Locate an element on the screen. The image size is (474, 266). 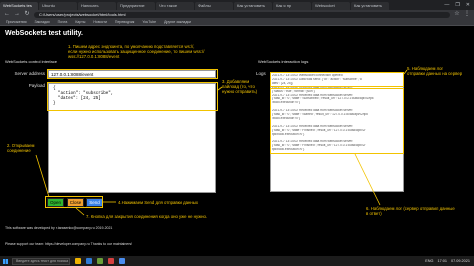
reload-icon: ↻ is located at coordinates (27, 14).